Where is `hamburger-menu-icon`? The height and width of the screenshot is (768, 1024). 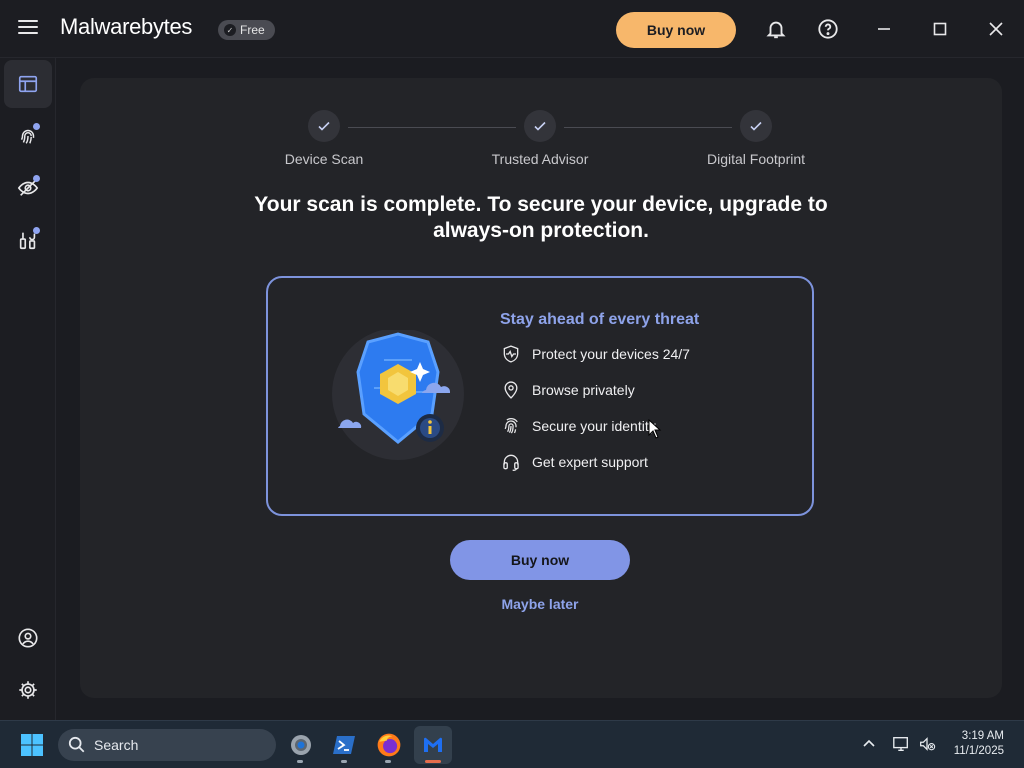 hamburger-menu-icon is located at coordinates (28, 29).